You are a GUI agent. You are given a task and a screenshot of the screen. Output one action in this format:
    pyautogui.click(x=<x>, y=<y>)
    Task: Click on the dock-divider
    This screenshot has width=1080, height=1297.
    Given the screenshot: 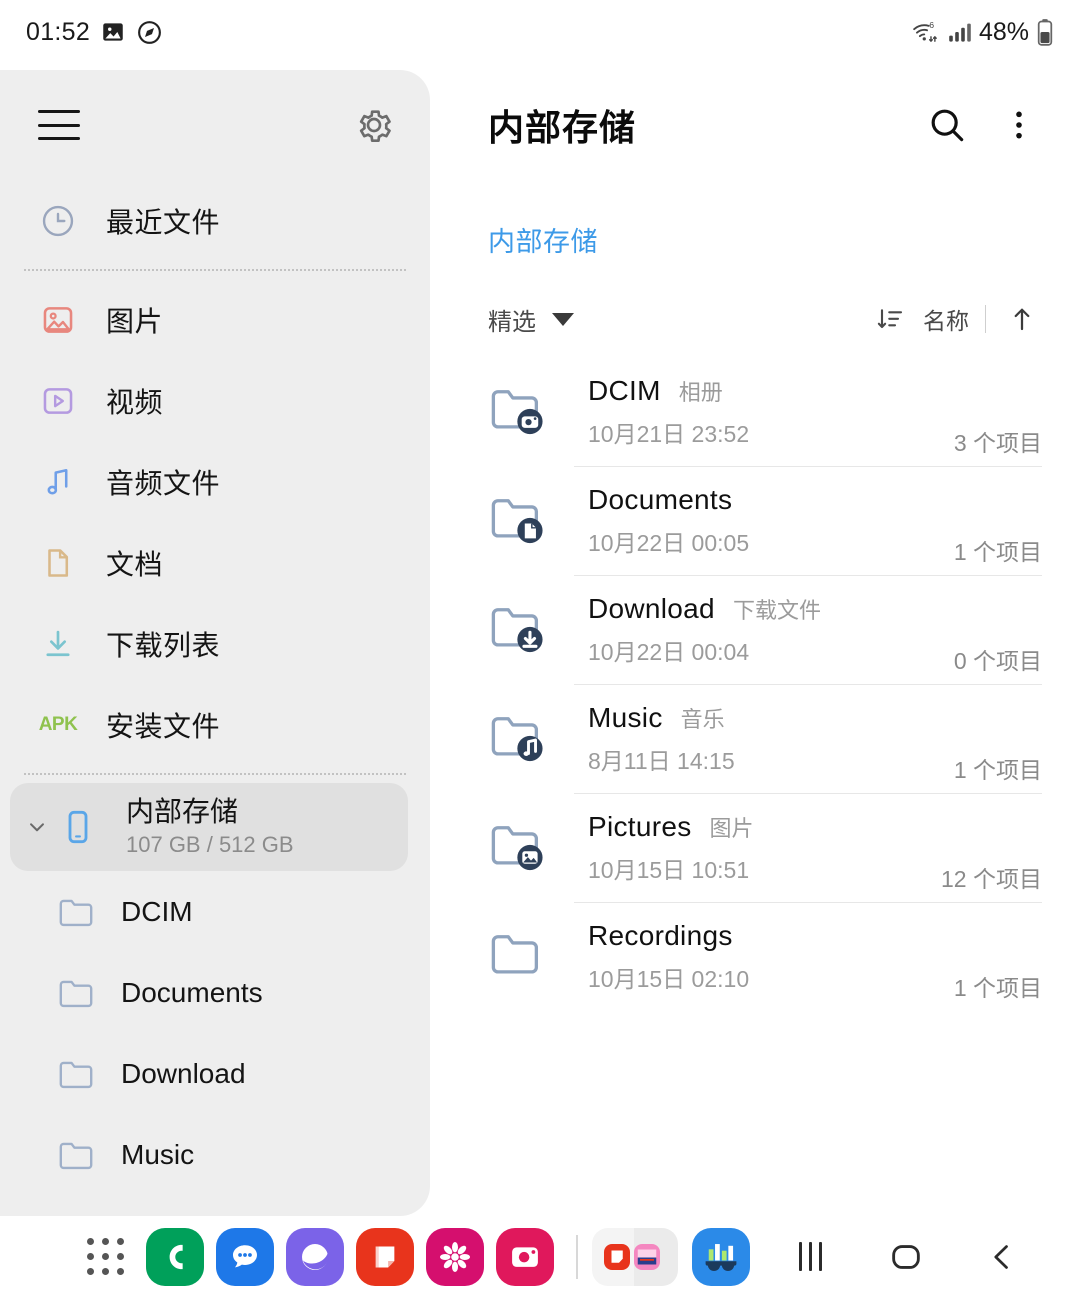 What is the action you would take?
    pyautogui.click(x=577, y=1256)
    